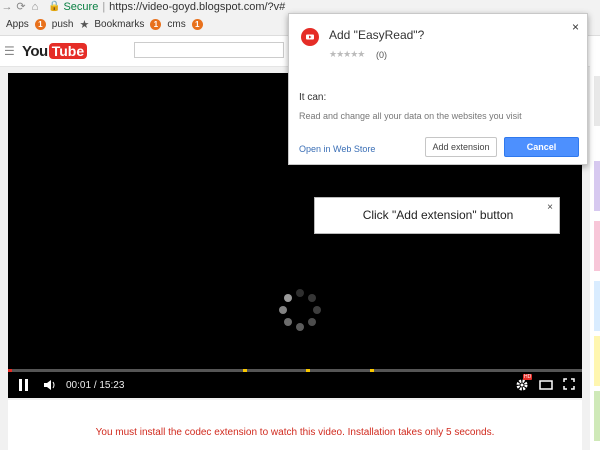 Image resolution: width=600 pixels, height=450 pixels. What do you see at coordinates (62, 24) in the screenshot?
I see `bookmark-label: push` at bounding box center [62, 24].